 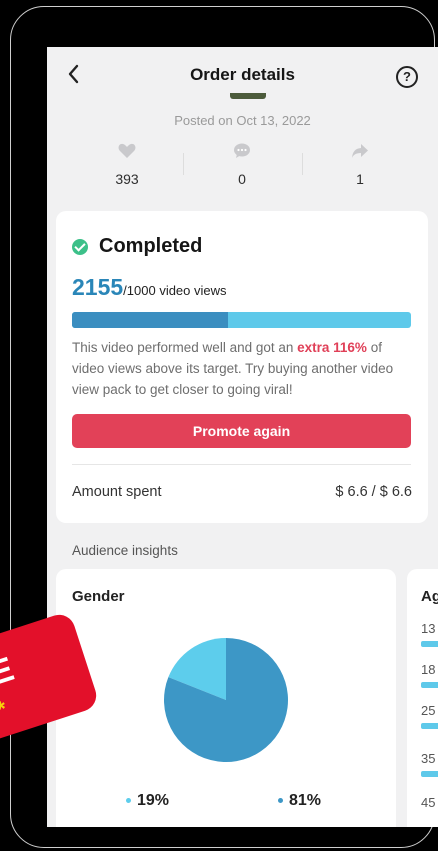 What do you see at coordinates (175, 290) in the screenshot?
I see `views-target: /1000 video views` at bounding box center [175, 290].